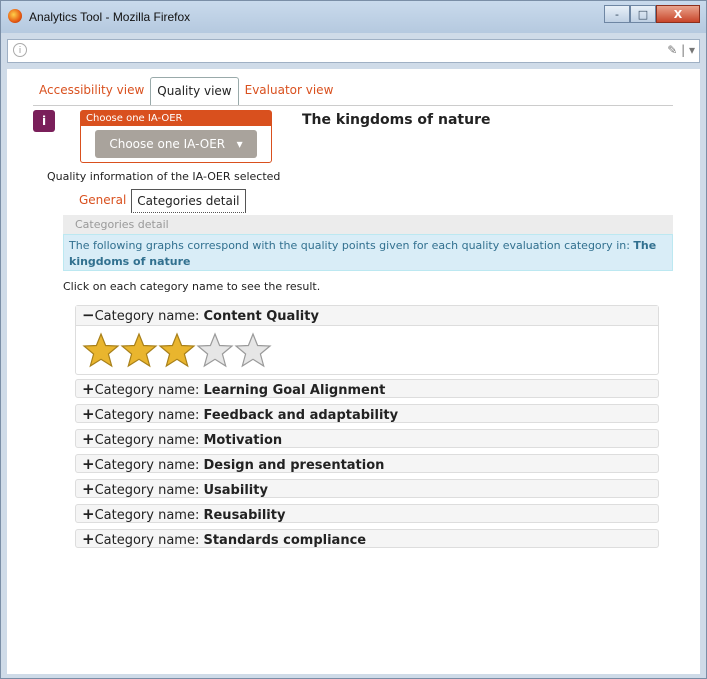  What do you see at coordinates (681, 50) in the screenshot?
I see `extensions-icon: ✎ | ▾` at bounding box center [681, 50].